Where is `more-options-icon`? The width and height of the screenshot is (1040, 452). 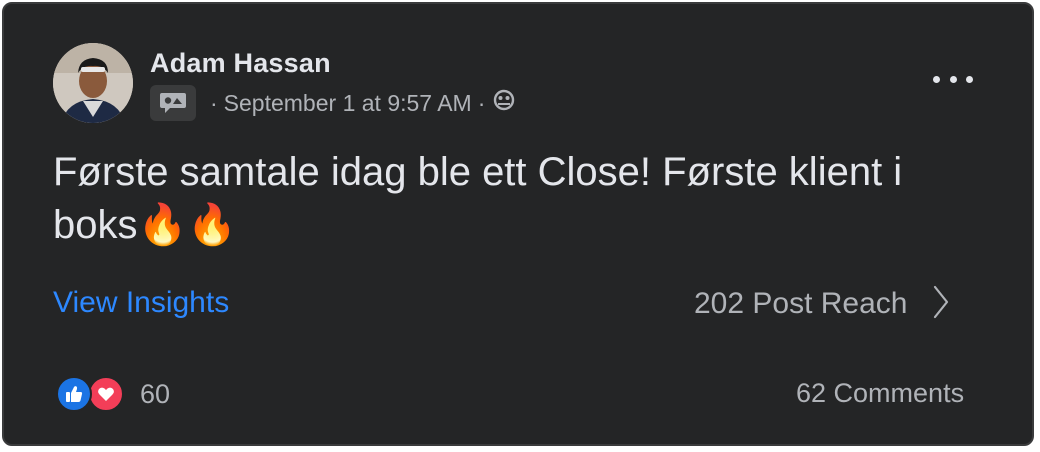 more-options-icon is located at coordinates (953, 79).